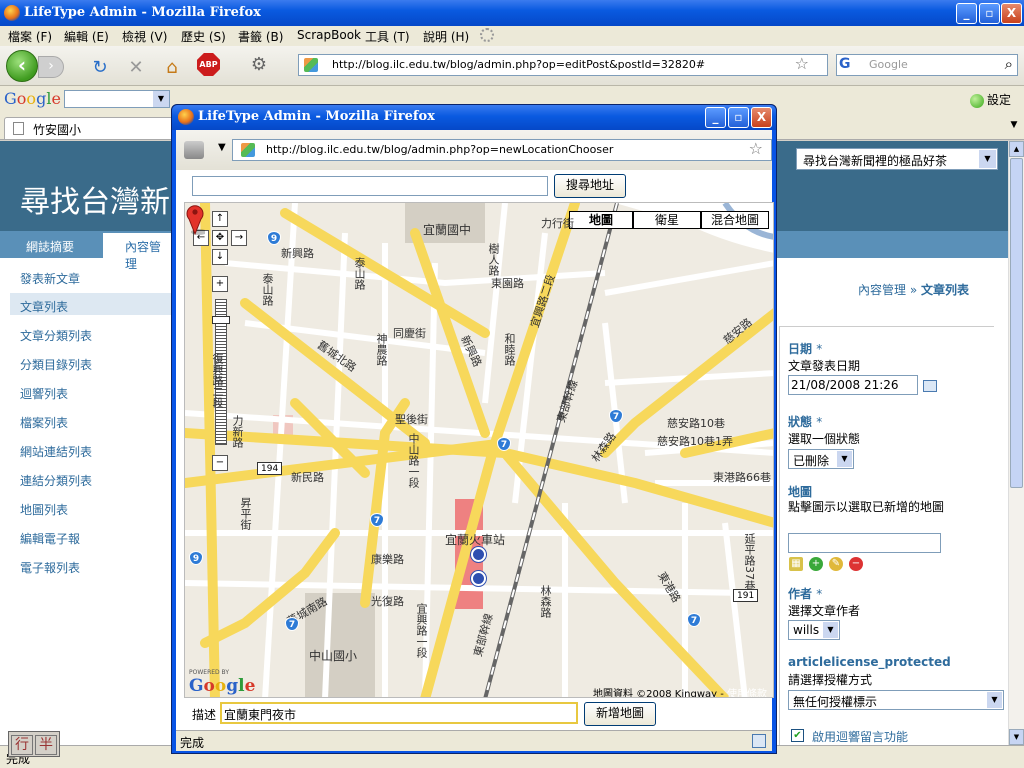 The height and width of the screenshot is (768, 1024). What do you see at coordinates (86, 36) in the screenshot?
I see `menu-edit: 編輯 (E)` at bounding box center [86, 36].